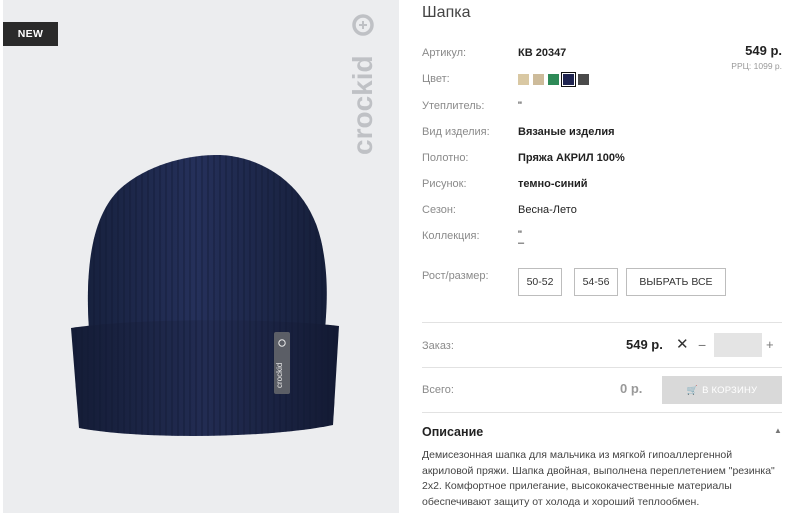 This screenshot has height=513, width=800. I want to click on spec-label-article: Артикул:, so click(444, 53).